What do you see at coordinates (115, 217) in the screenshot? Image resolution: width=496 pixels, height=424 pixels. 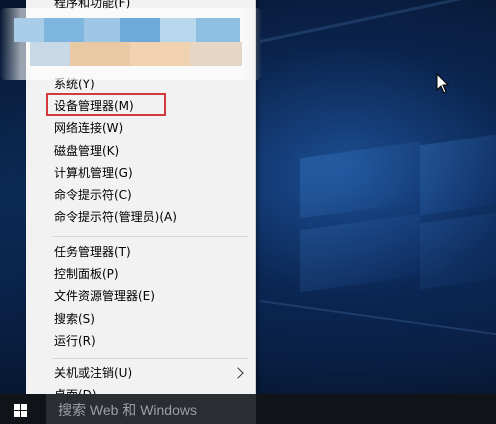 I see `menu-item-label: 命令提示符(管理员)(A)` at bounding box center [115, 217].